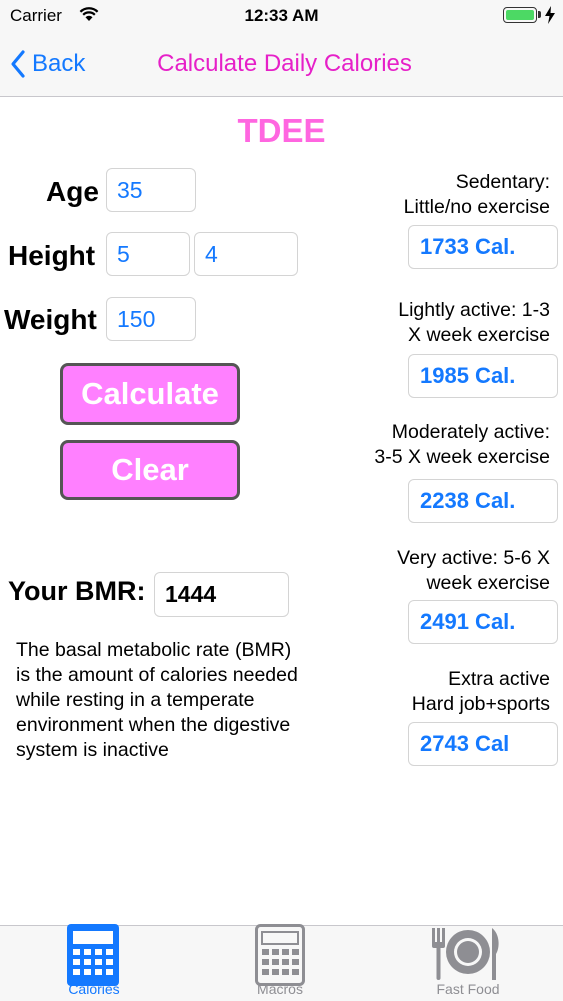 This screenshot has width=563, height=1001. What do you see at coordinates (440, 692) in the screenshot?
I see `level-extra-active: Extra active Hard job+sports` at bounding box center [440, 692].